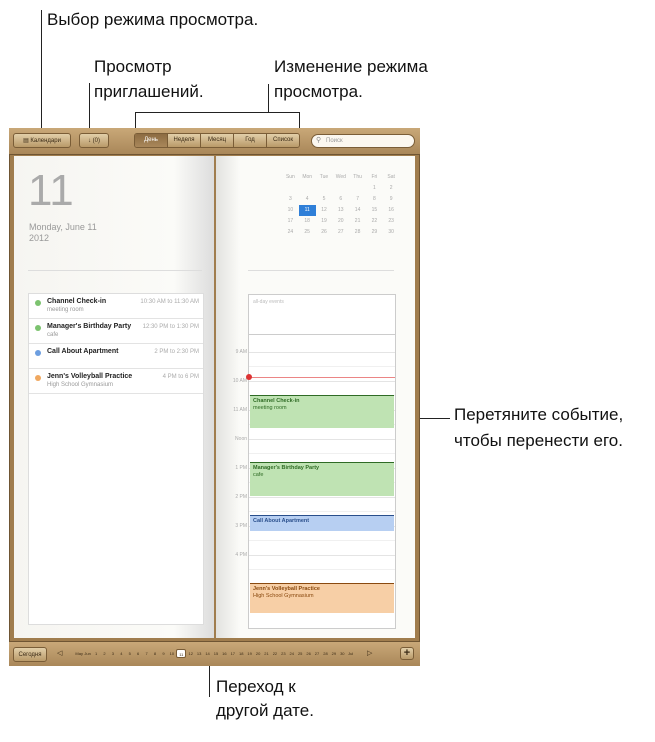  What do you see at coordinates (217, 140) in the screenshot?
I see `tab-month: Месяц` at bounding box center [217, 140].